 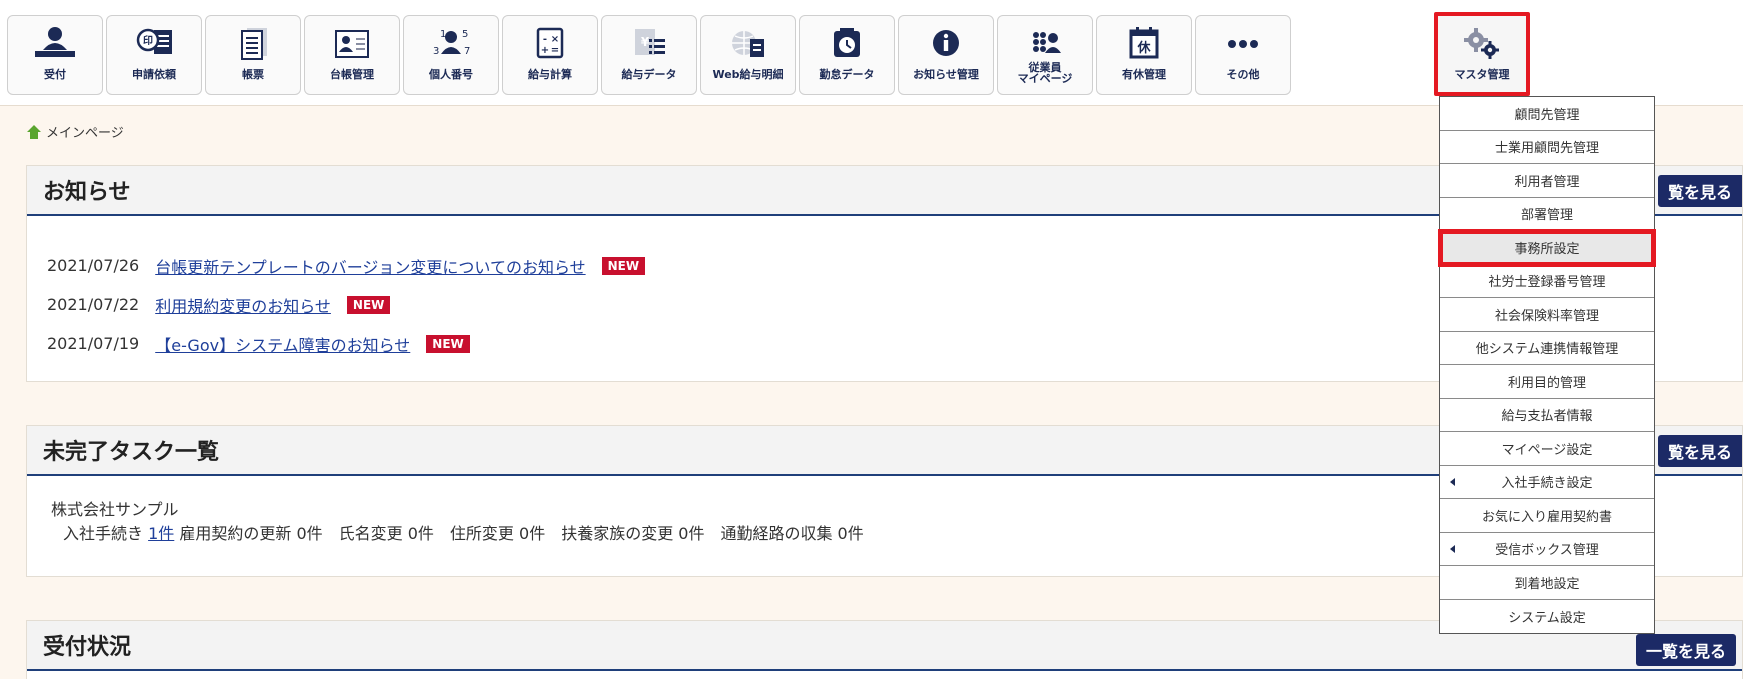 I want to click on toolbar-button-other: その他, so click(x=1243, y=55).